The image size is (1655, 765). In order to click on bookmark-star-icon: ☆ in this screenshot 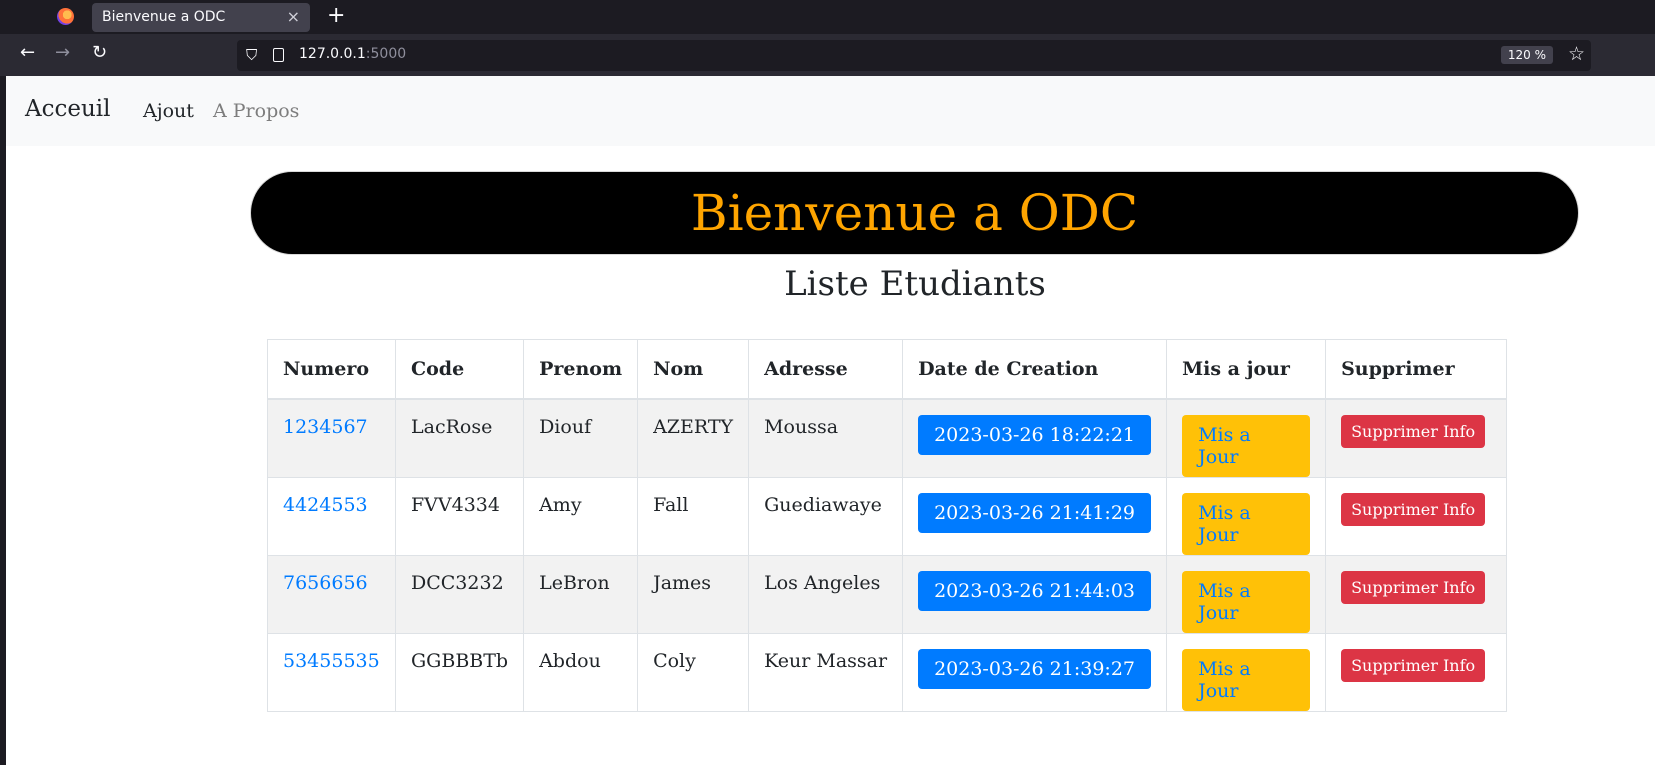, I will do `click(1576, 54)`.